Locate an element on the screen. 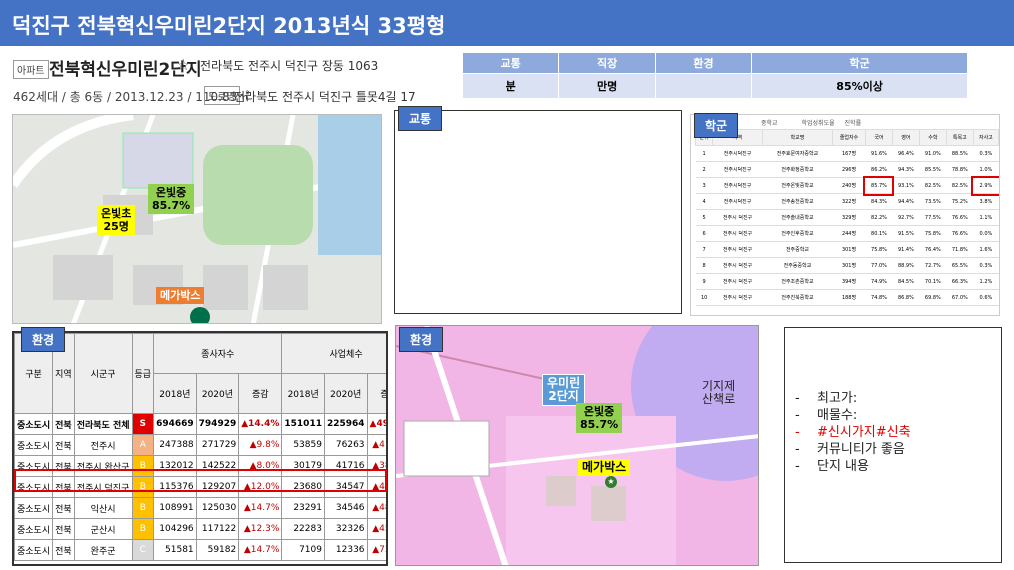  school-cell: 80.1% is located at coordinates (879, 233).